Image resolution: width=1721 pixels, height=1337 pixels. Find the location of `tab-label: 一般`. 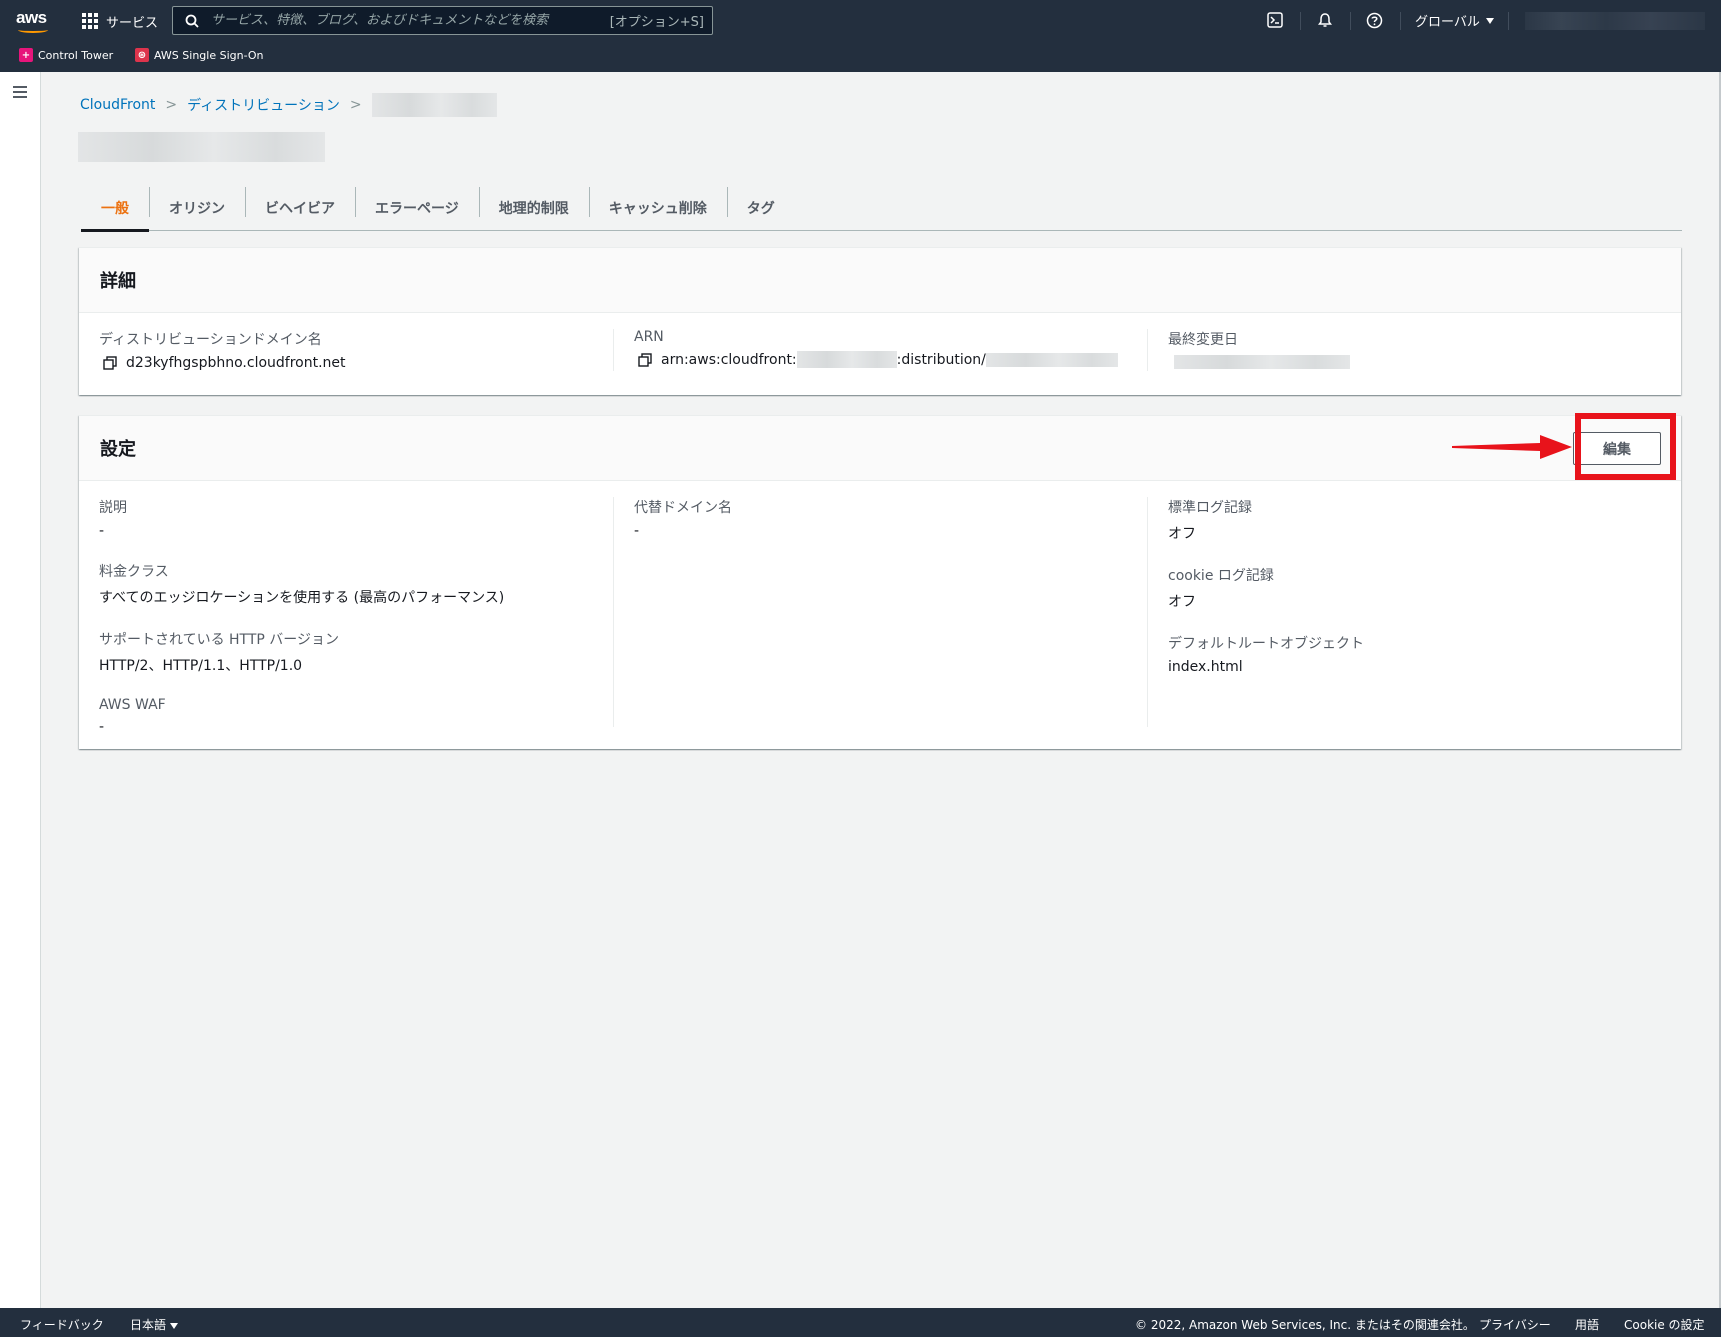

tab-label: 一般 is located at coordinates (115, 209).